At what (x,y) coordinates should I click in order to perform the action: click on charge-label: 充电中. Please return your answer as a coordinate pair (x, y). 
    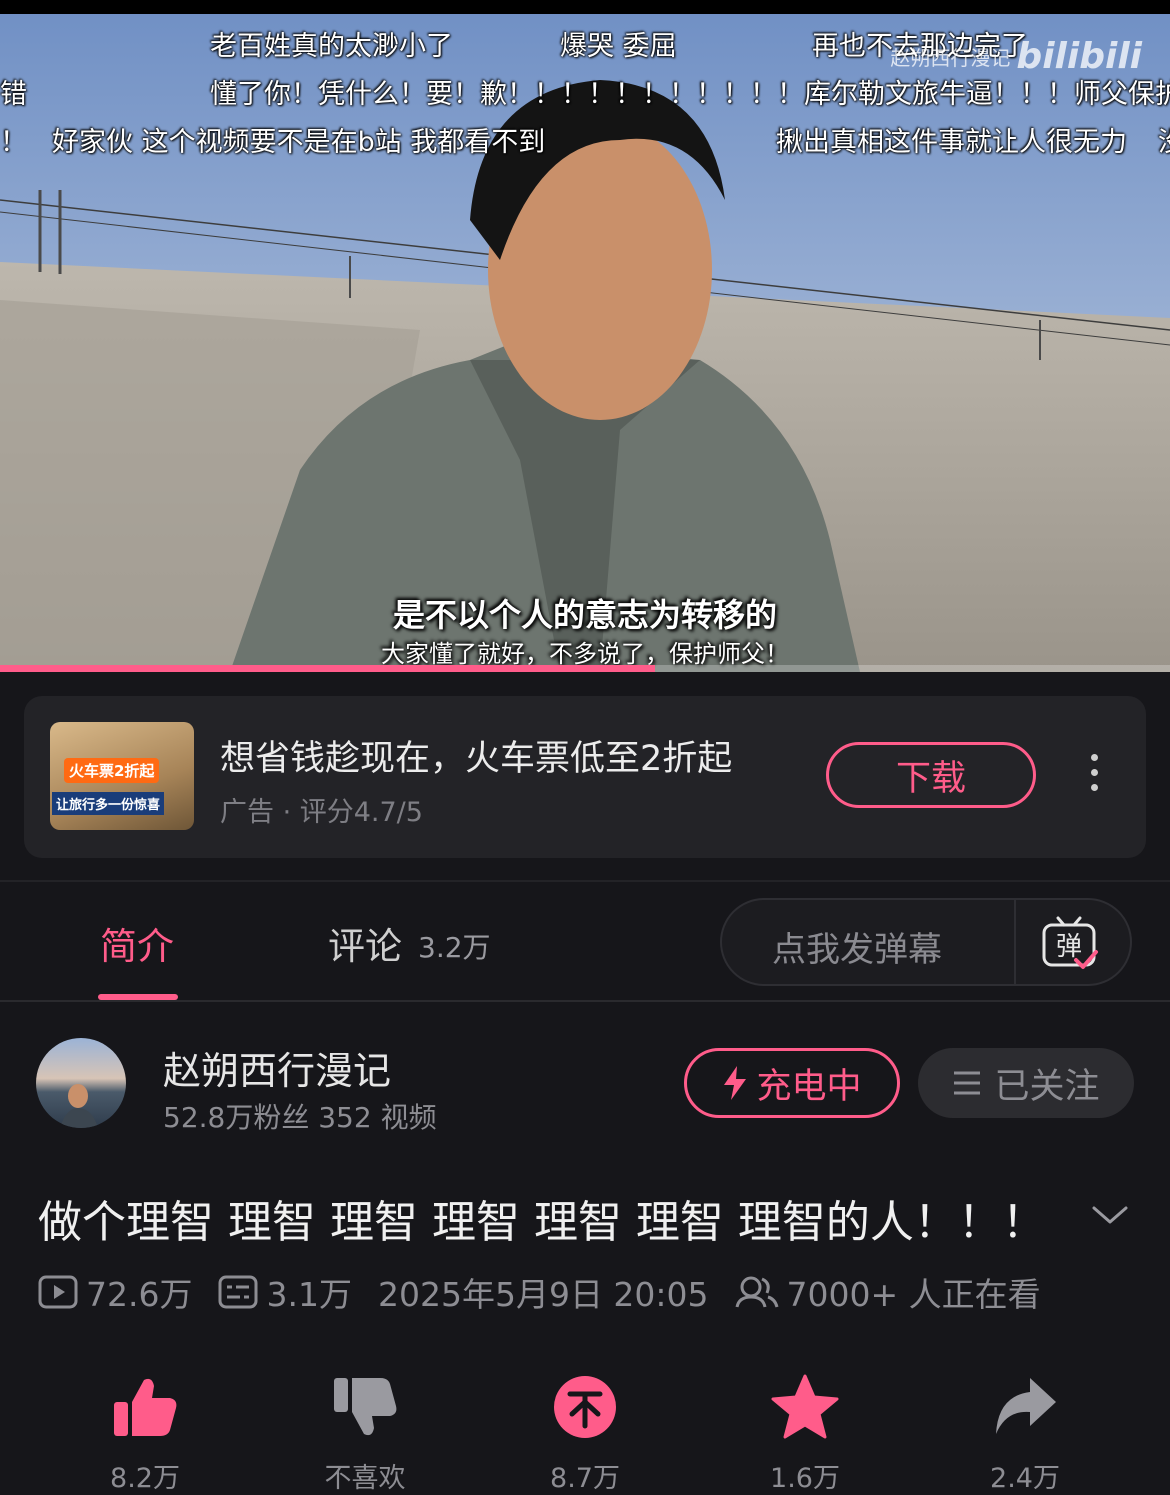
    Looking at the image, I should click on (809, 1086).